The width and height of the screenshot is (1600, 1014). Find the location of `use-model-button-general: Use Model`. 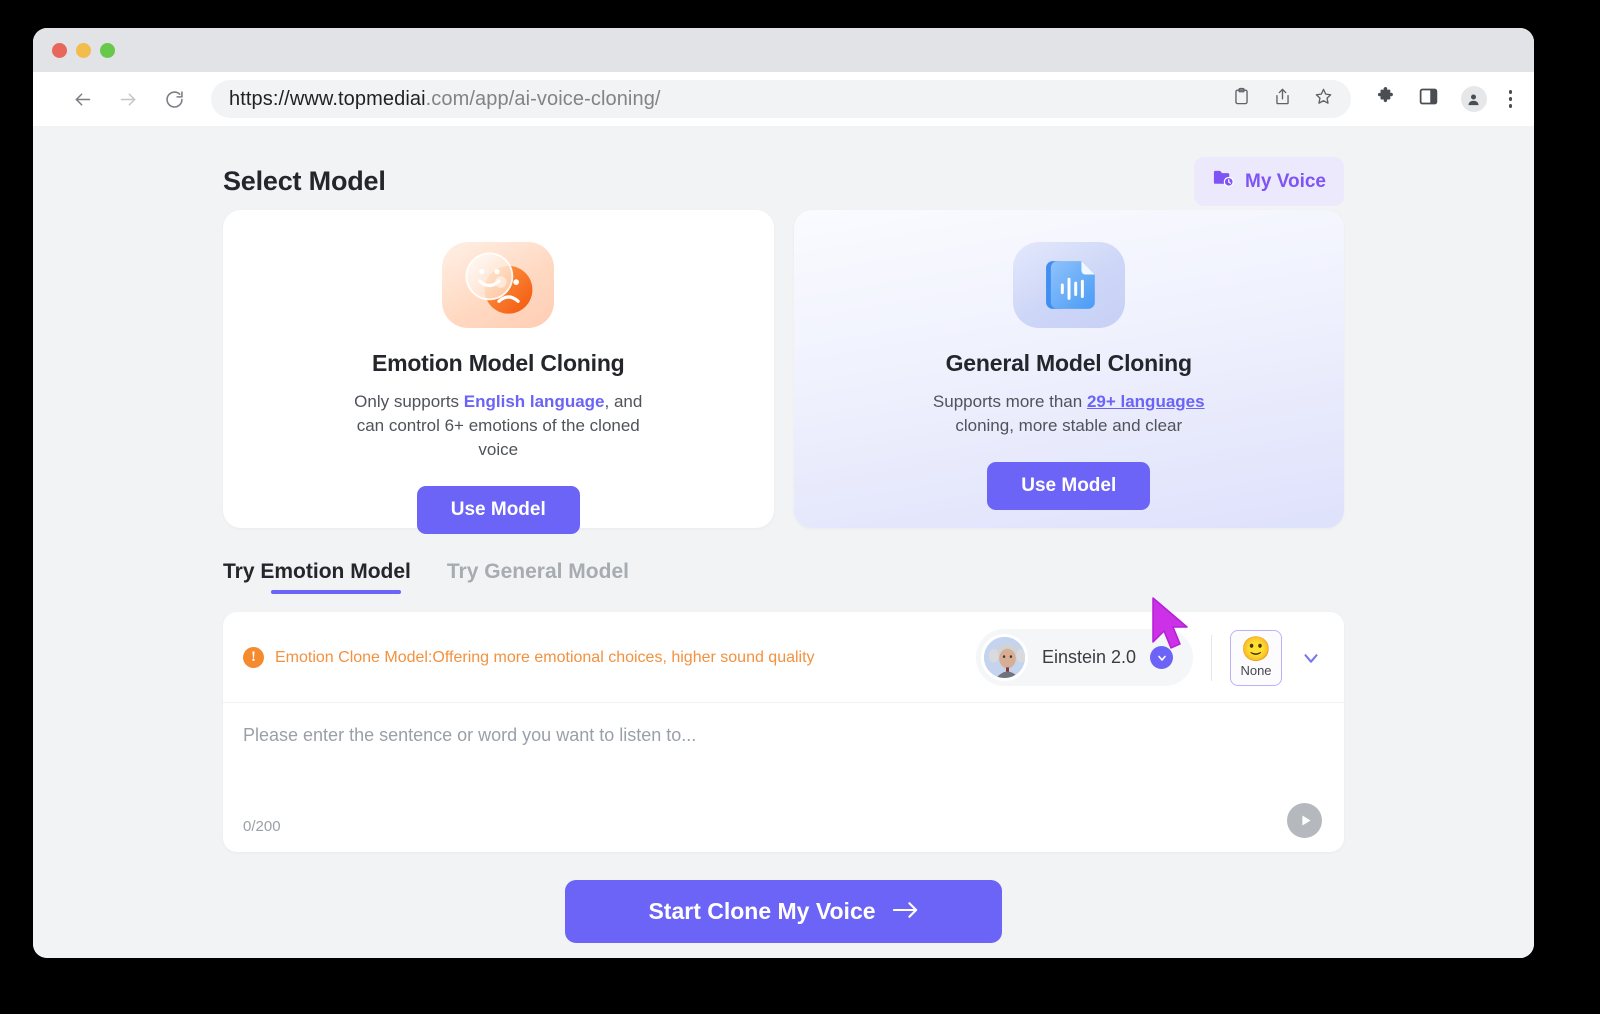

use-model-button-general: Use Model is located at coordinates (1069, 486).